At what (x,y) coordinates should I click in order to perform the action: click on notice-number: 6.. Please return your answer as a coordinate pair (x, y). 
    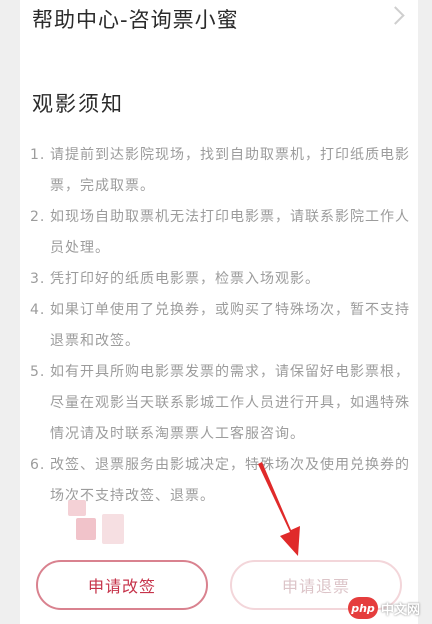
    Looking at the image, I should click on (38, 465).